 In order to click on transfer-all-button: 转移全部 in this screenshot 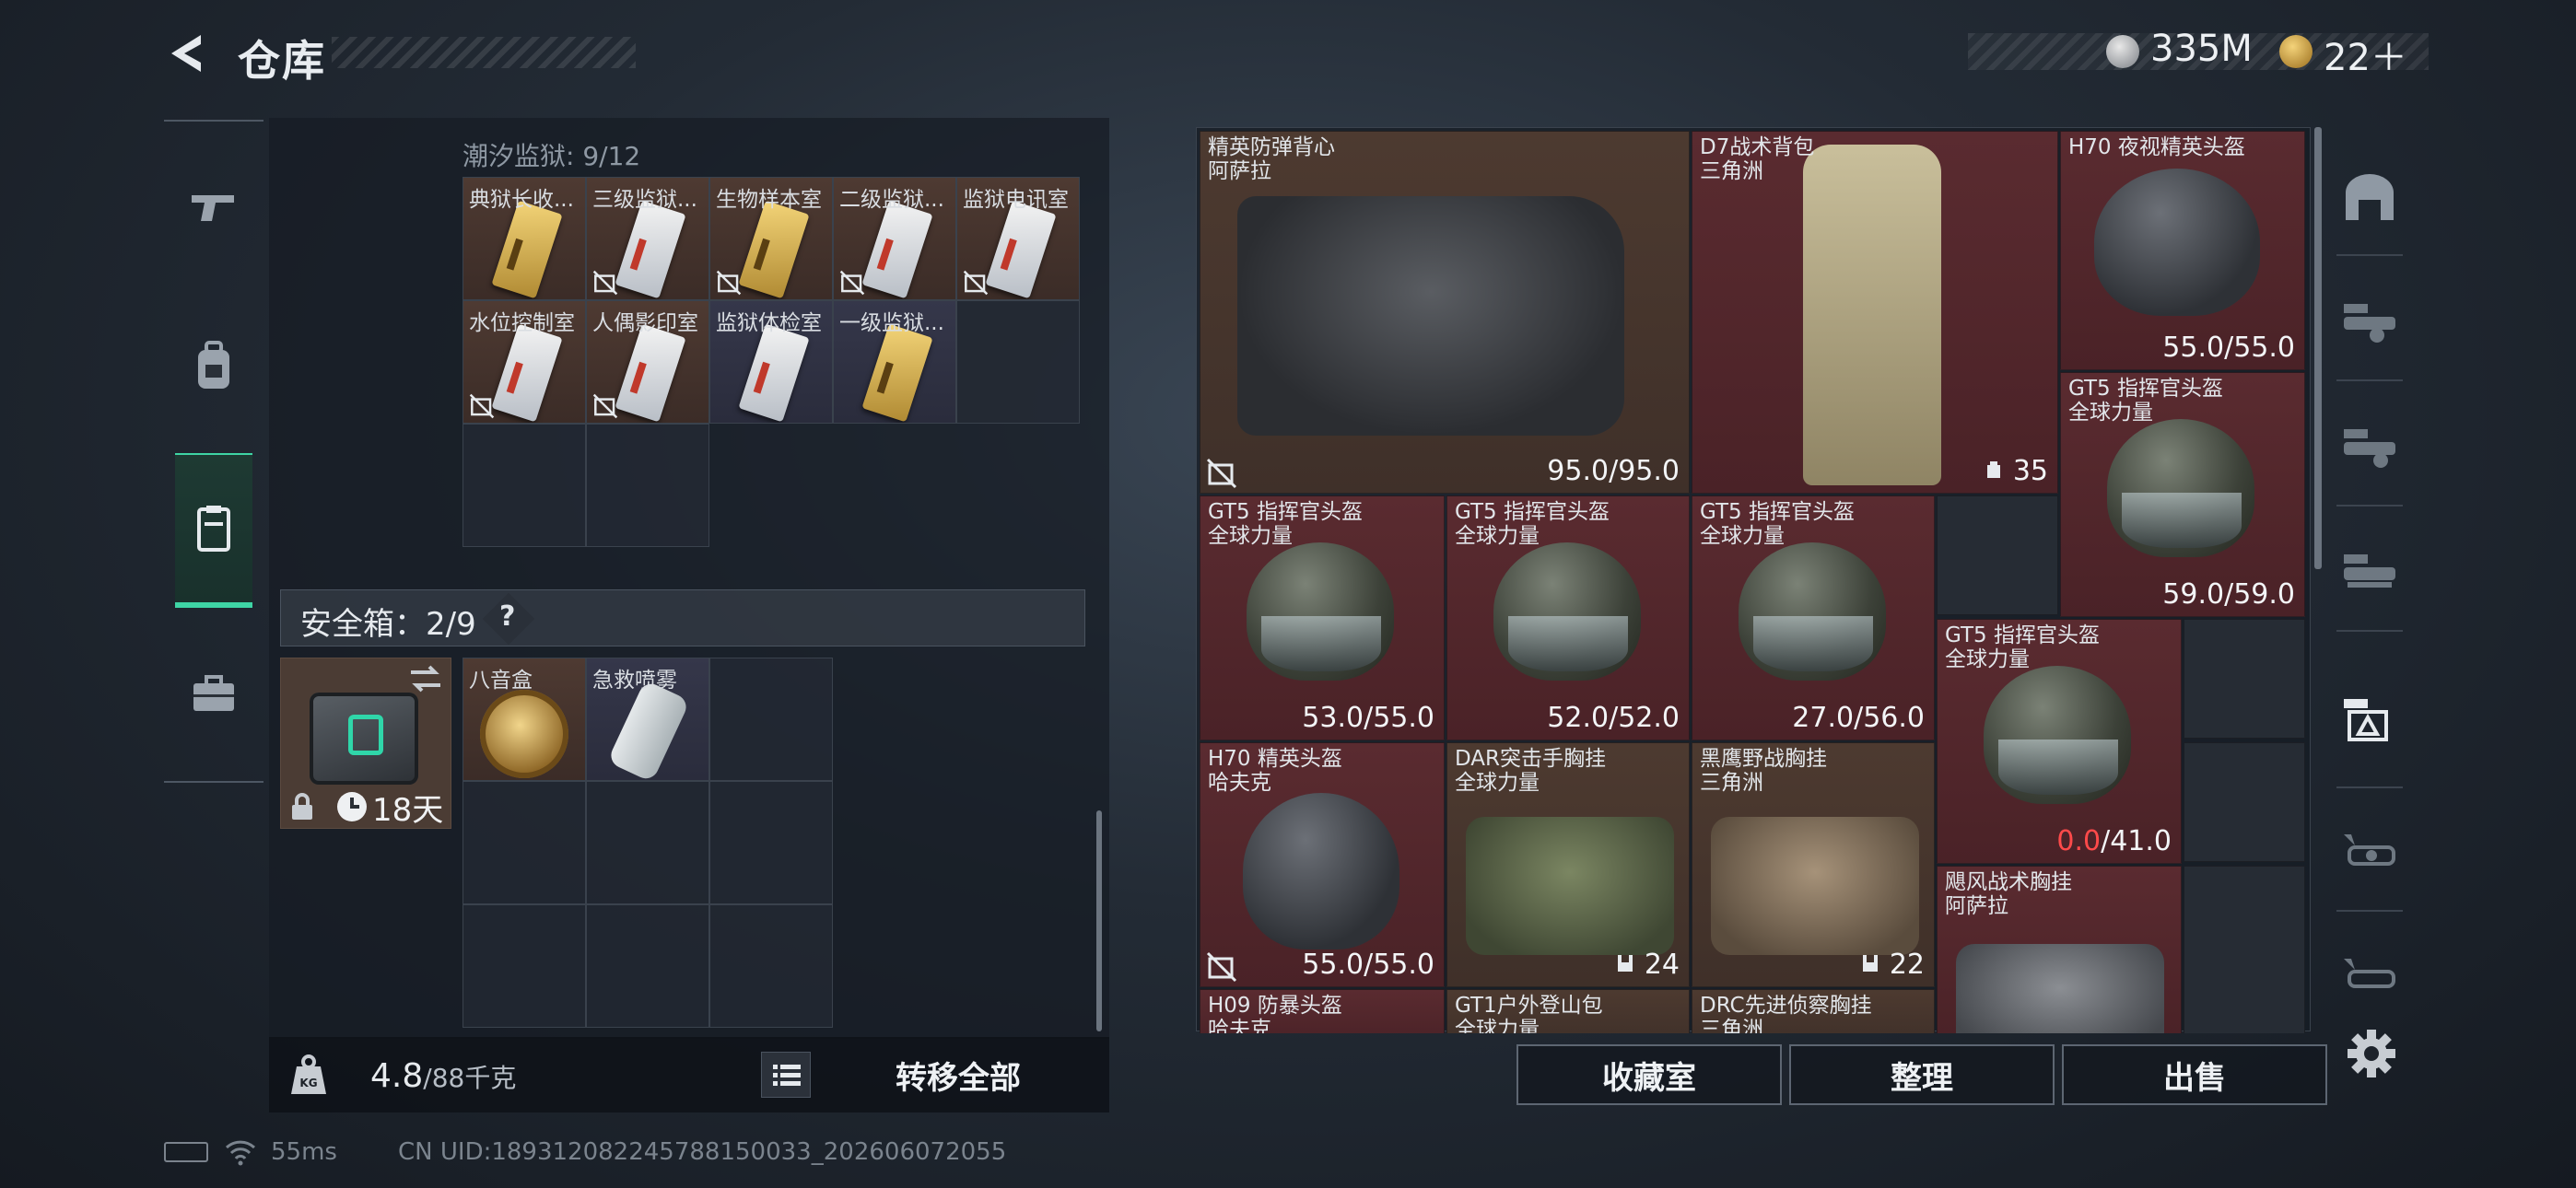, I will do `click(958, 1074)`.